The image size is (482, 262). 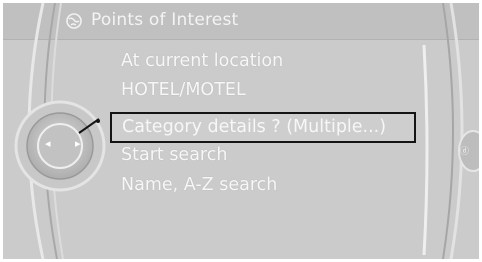 I want to click on controller-left-arrow-icon: ◂, so click(x=48, y=143).